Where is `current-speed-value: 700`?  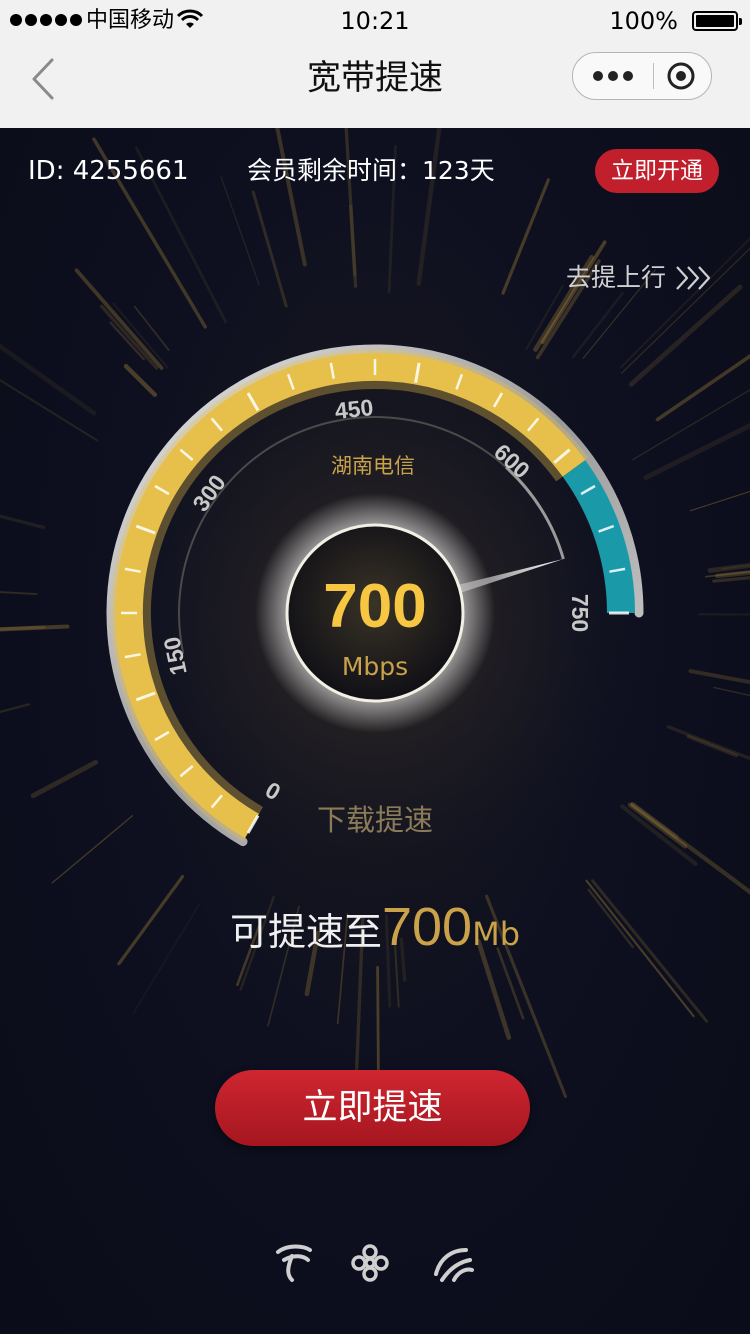
current-speed-value: 700 is located at coordinates (375, 606).